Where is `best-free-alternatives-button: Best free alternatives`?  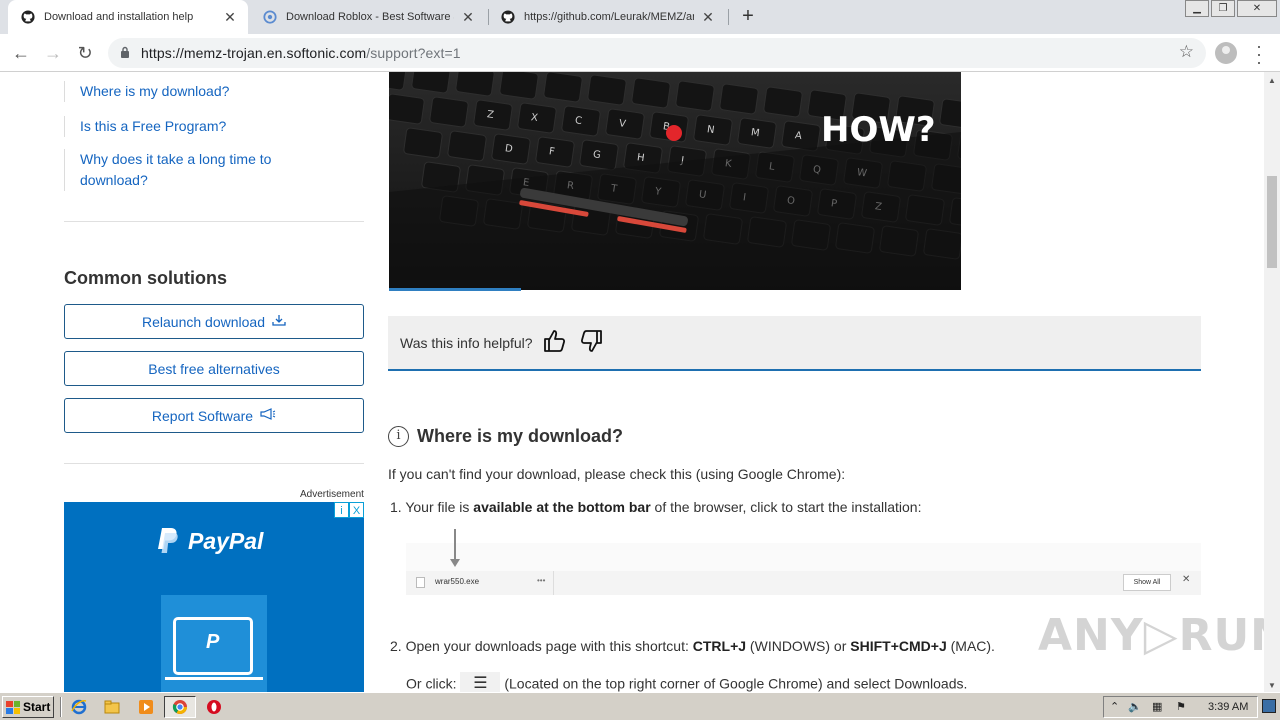
best-free-alternatives-button: Best free alternatives is located at coordinates (214, 368).